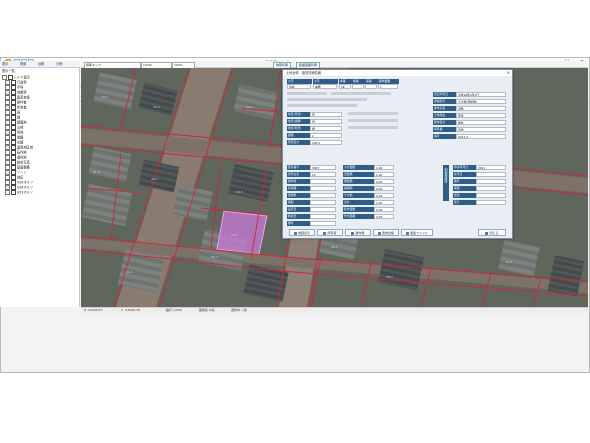 The image size is (590, 443). Describe the element at coordinates (345, 86) in the screenshot. I see `header-value: 08` at that location.